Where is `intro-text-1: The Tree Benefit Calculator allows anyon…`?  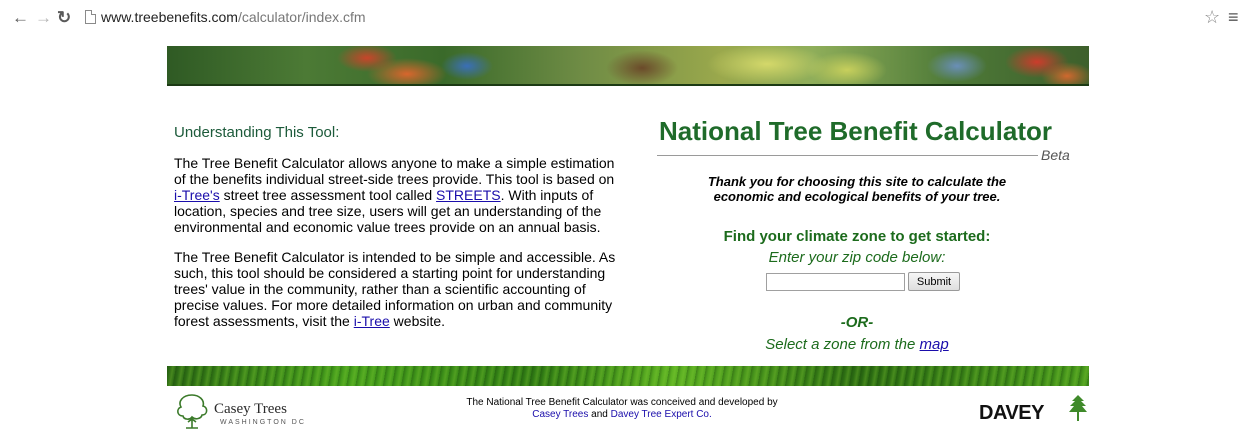
intro-text-1: The Tree Benefit Calculator allows anyon… is located at coordinates (394, 171).